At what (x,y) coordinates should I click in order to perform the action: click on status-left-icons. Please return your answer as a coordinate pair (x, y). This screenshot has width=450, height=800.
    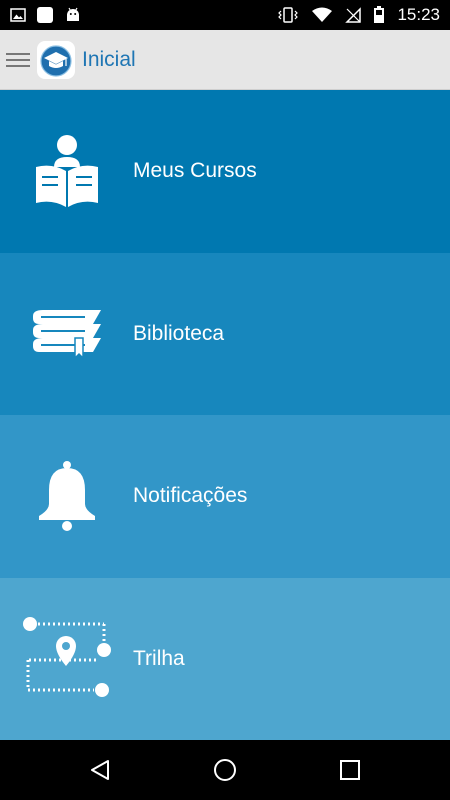
    Looking at the image, I should click on (46, 15).